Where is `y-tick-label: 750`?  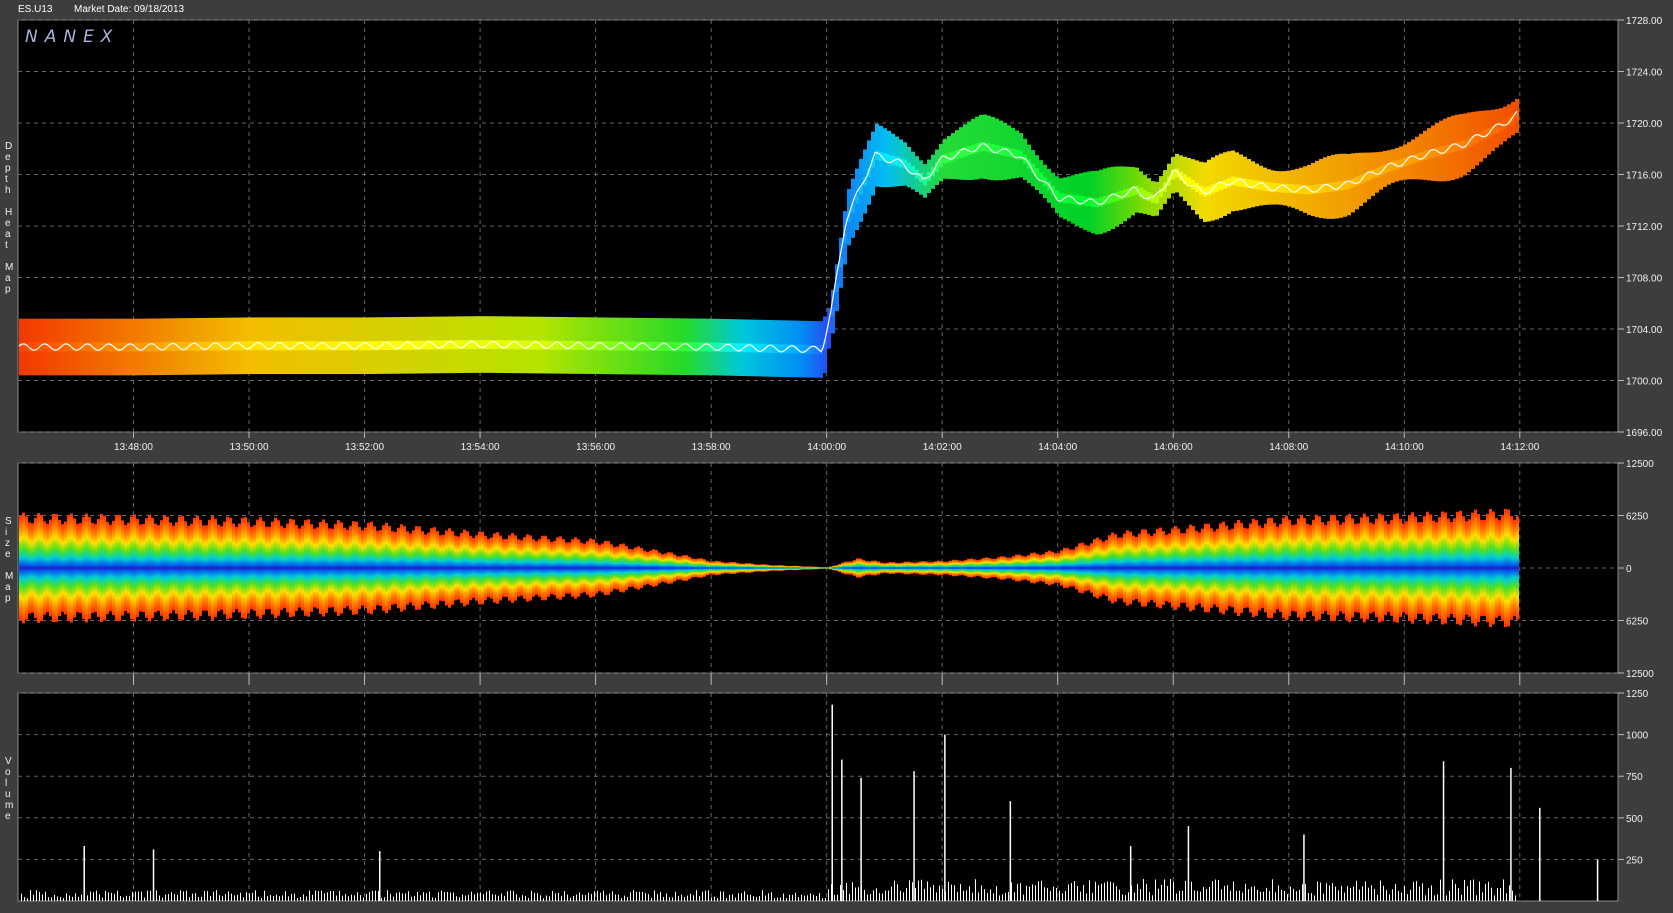
y-tick-label: 750 is located at coordinates (1634, 777).